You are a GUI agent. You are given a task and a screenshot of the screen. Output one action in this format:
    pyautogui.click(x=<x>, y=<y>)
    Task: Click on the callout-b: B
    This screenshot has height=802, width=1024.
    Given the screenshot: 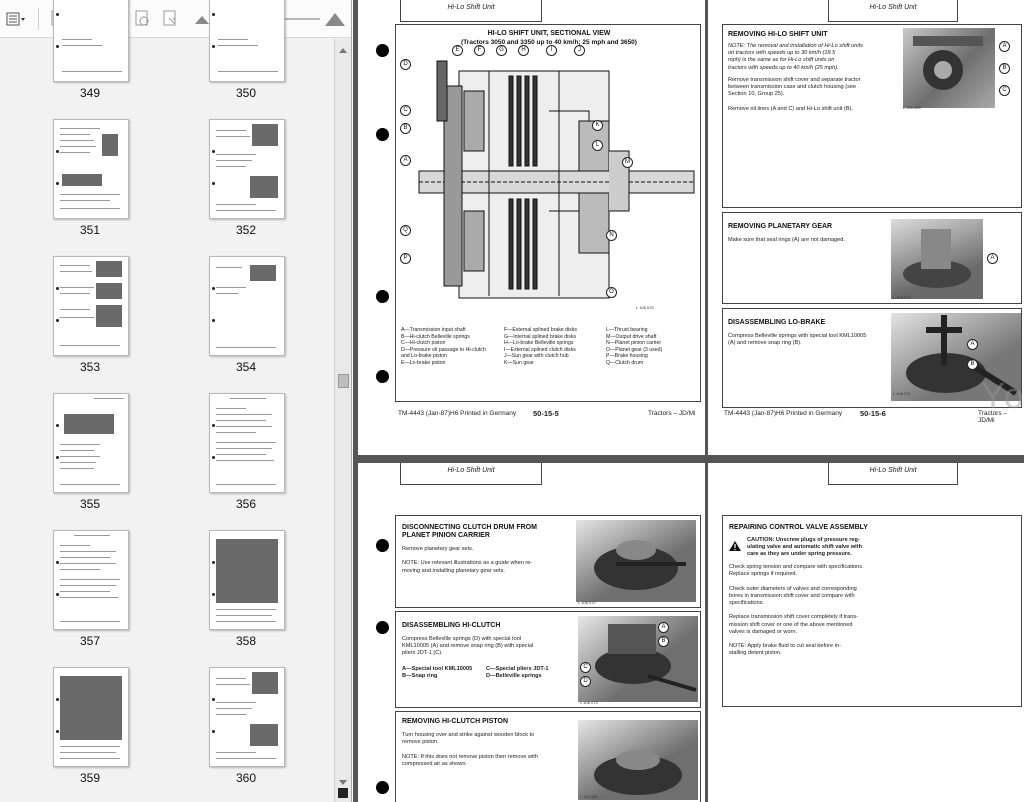 What is the action you would take?
    pyautogui.click(x=1004, y=68)
    